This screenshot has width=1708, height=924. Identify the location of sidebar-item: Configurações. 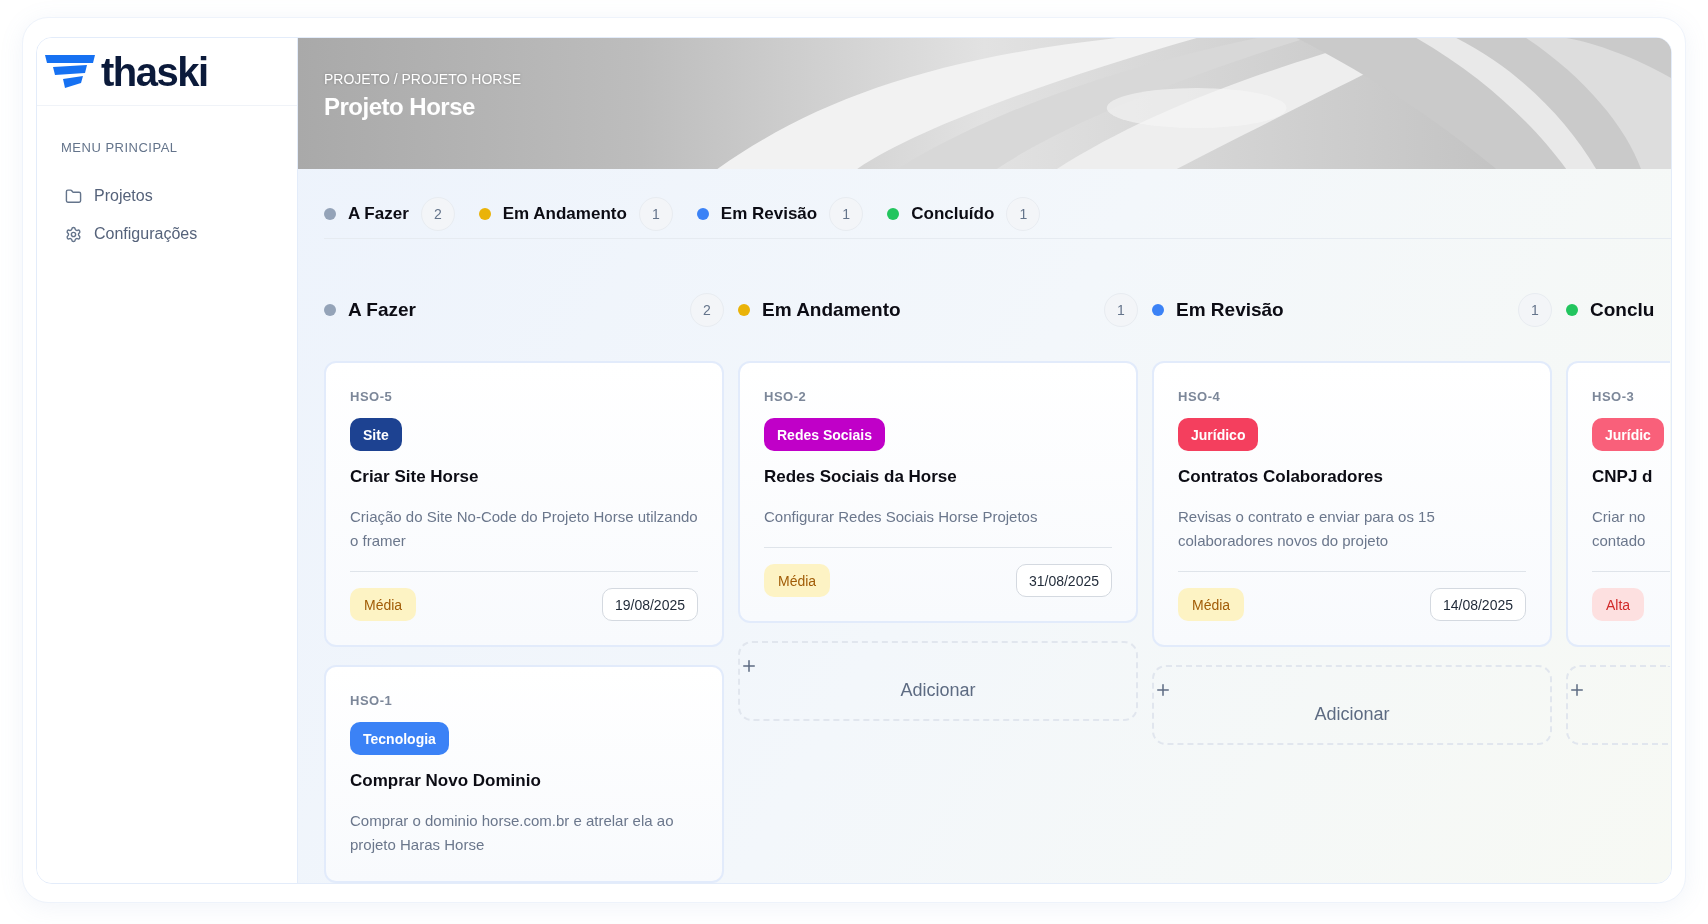
(167, 234).